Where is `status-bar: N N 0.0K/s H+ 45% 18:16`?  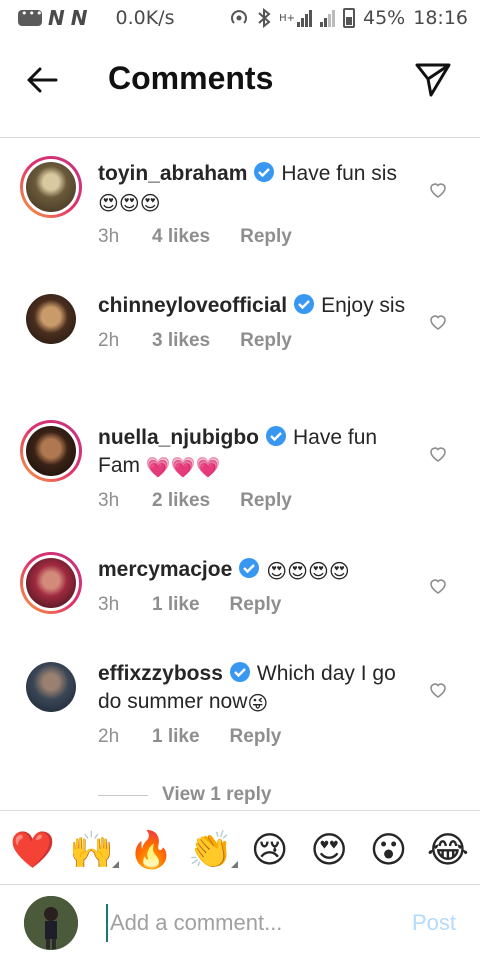 status-bar: N N 0.0K/s H+ 45% 18:16 is located at coordinates (240, 18).